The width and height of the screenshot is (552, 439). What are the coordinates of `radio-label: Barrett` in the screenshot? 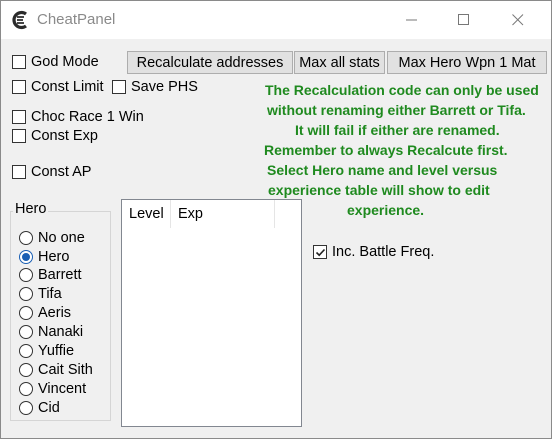 It's located at (60, 275).